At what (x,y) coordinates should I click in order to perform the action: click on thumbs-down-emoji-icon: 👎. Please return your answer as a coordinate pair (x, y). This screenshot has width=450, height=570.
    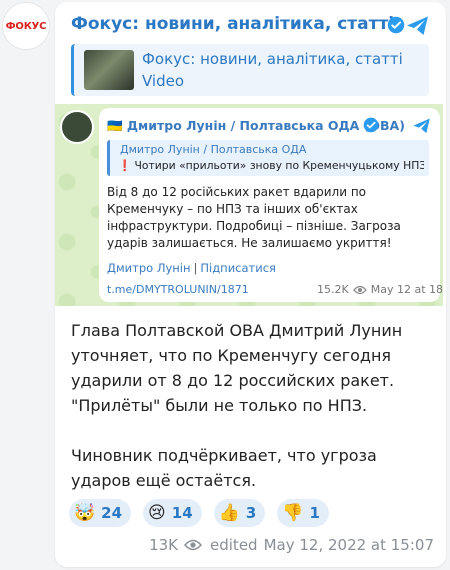
    Looking at the image, I should click on (293, 513).